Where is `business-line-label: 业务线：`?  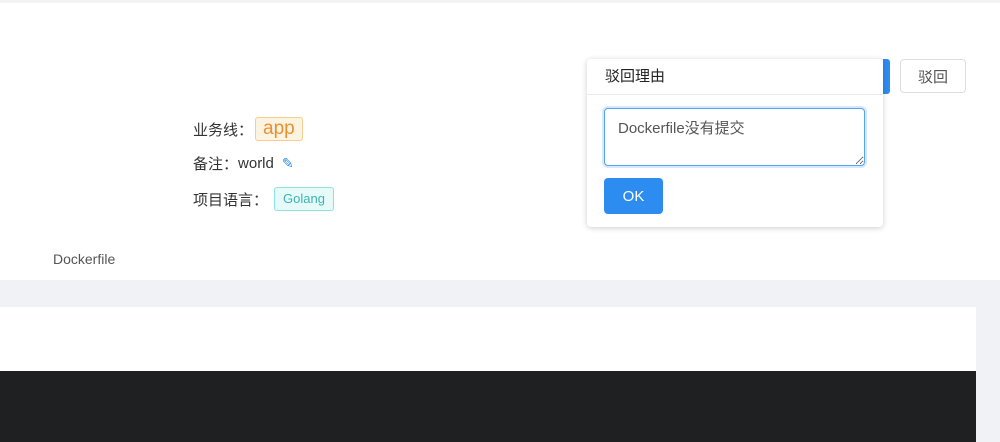 business-line-label: 业务线： is located at coordinates (223, 130).